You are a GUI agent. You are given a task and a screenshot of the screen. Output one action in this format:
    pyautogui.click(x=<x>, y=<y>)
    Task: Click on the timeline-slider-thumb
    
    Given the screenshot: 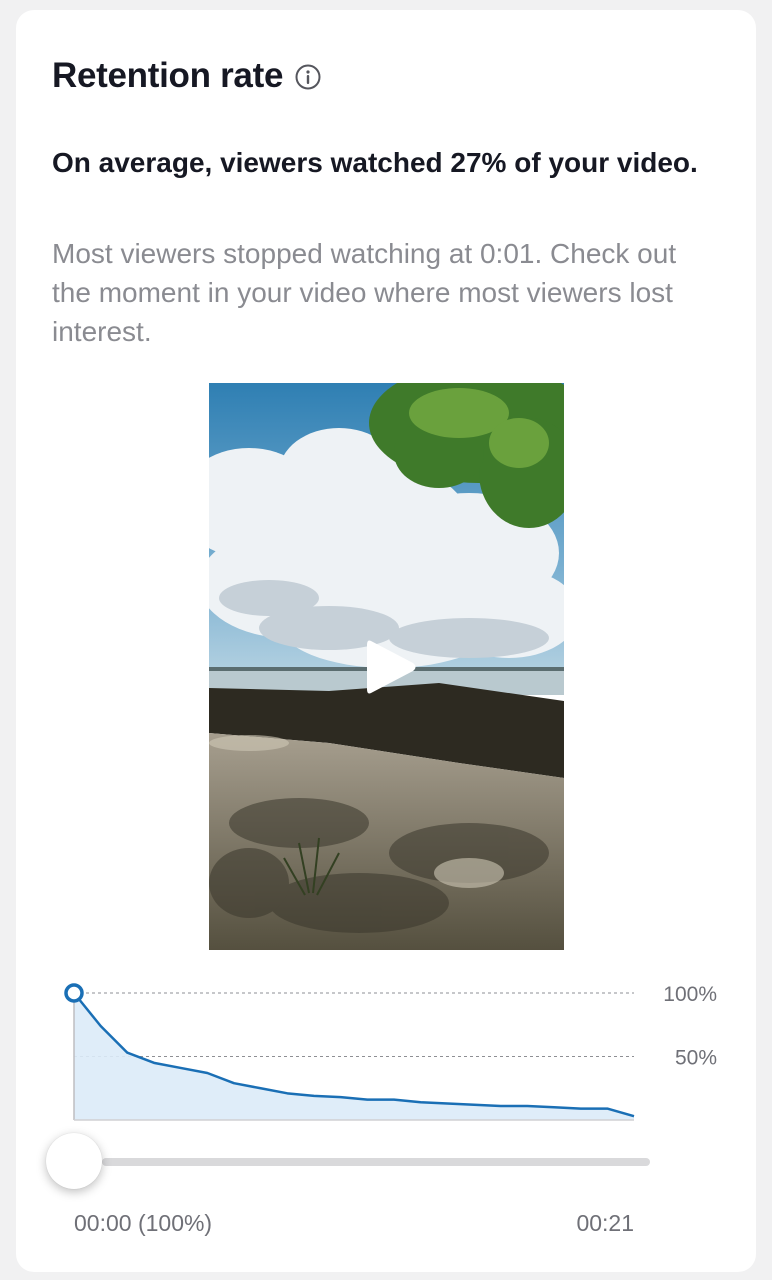 What is the action you would take?
    pyautogui.click(x=74, y=1161)
    